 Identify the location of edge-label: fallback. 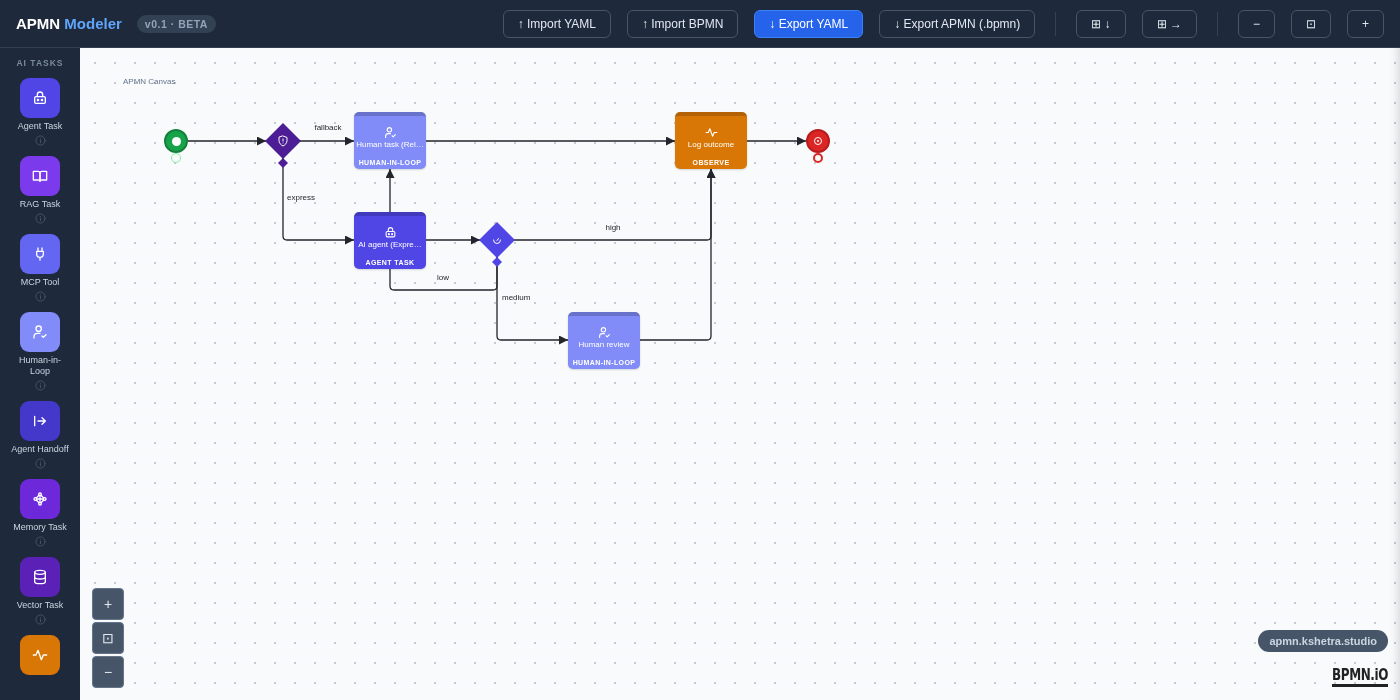
(328, 127).